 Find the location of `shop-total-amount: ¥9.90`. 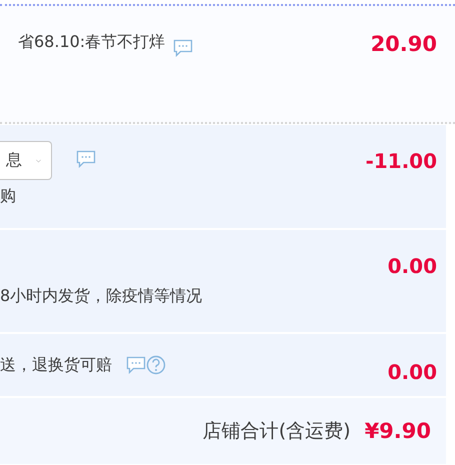

shop-total-amount: ¥9.90 is located at coordinates (397, 431).